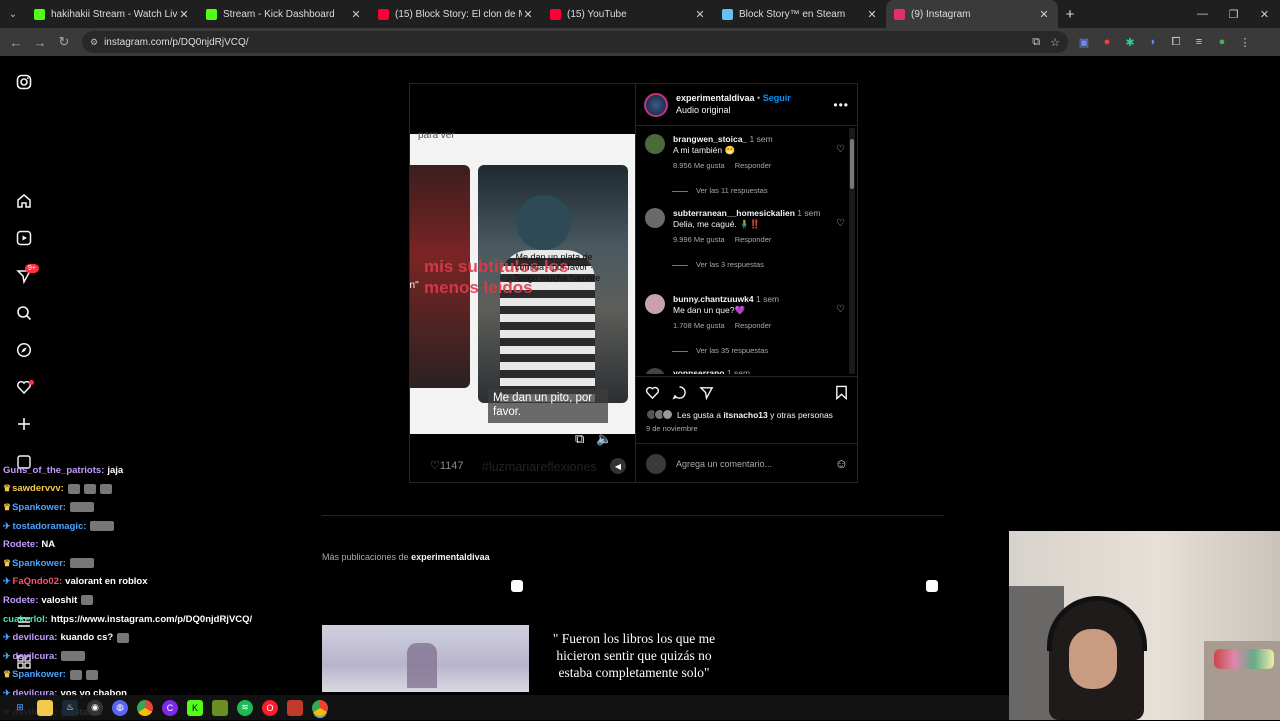 This screenshot has height=721, width=1280. Describe the element at coordinates (777, 98) in the screenshot. I see `follow-button: Seguir` at that location.